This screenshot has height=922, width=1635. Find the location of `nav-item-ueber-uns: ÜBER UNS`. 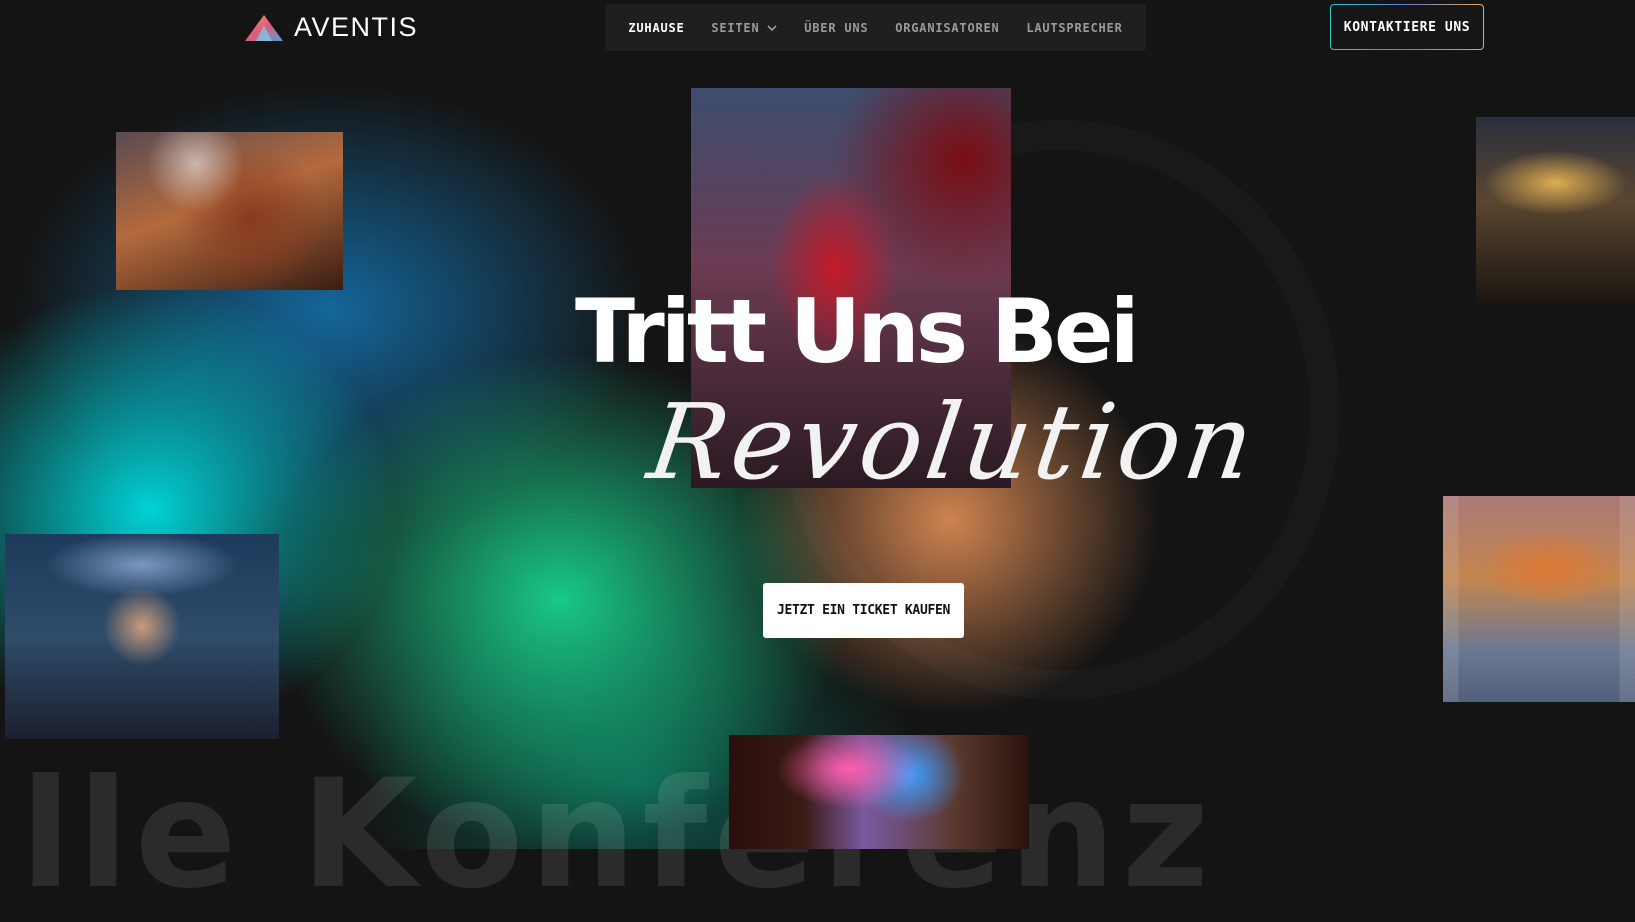

nav-item-ueber-uns: ÜBER UNS is located at coordinates (836, 28).